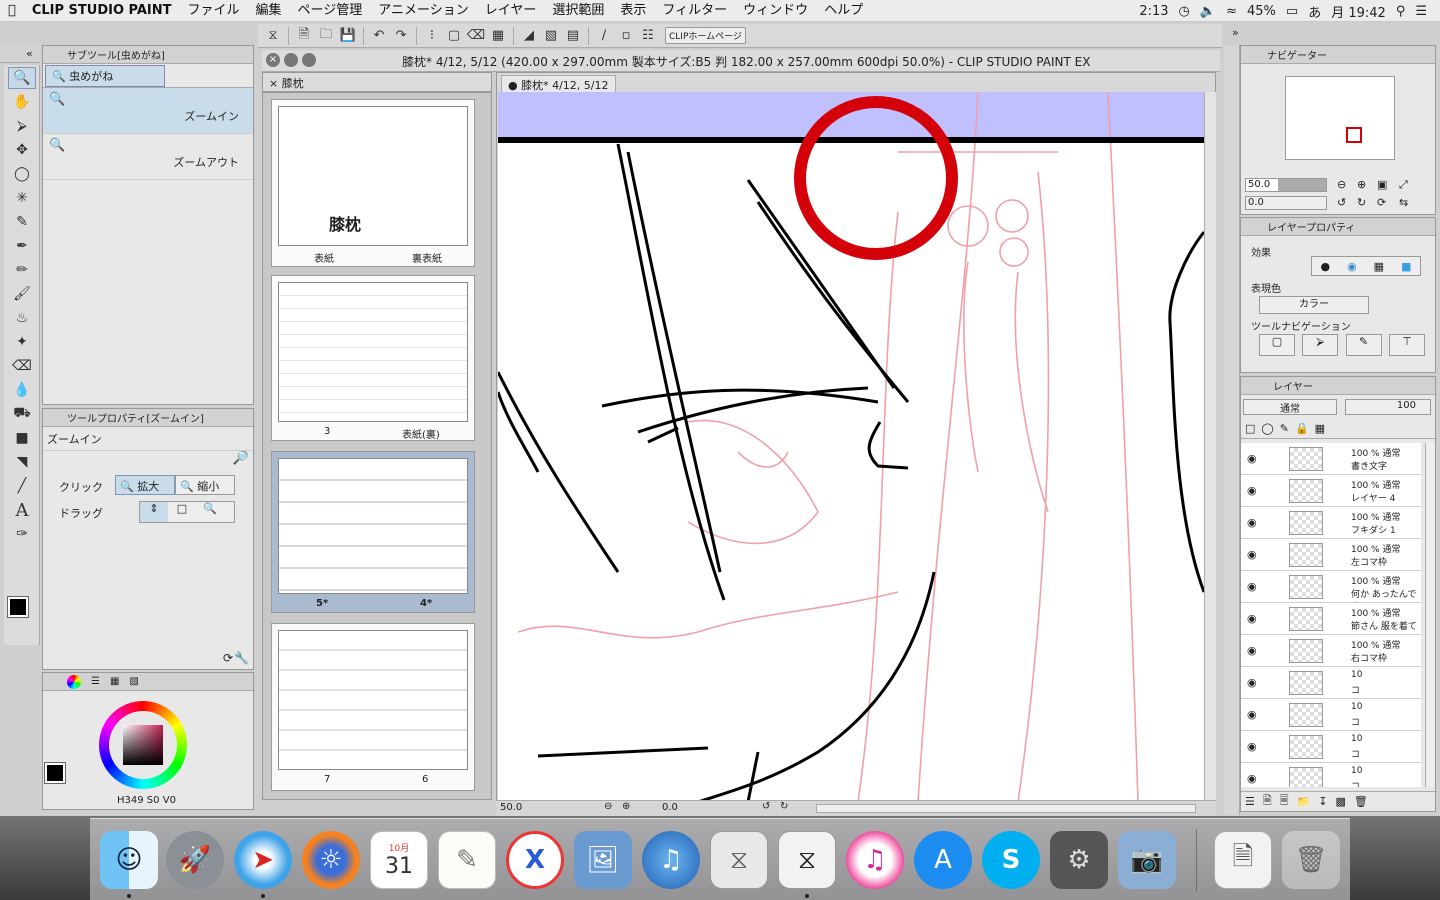  What do you see at coordinates (228, 658) in the screenshot?
I see `reset-icon: ⟳` at bounding box center [228, 658].